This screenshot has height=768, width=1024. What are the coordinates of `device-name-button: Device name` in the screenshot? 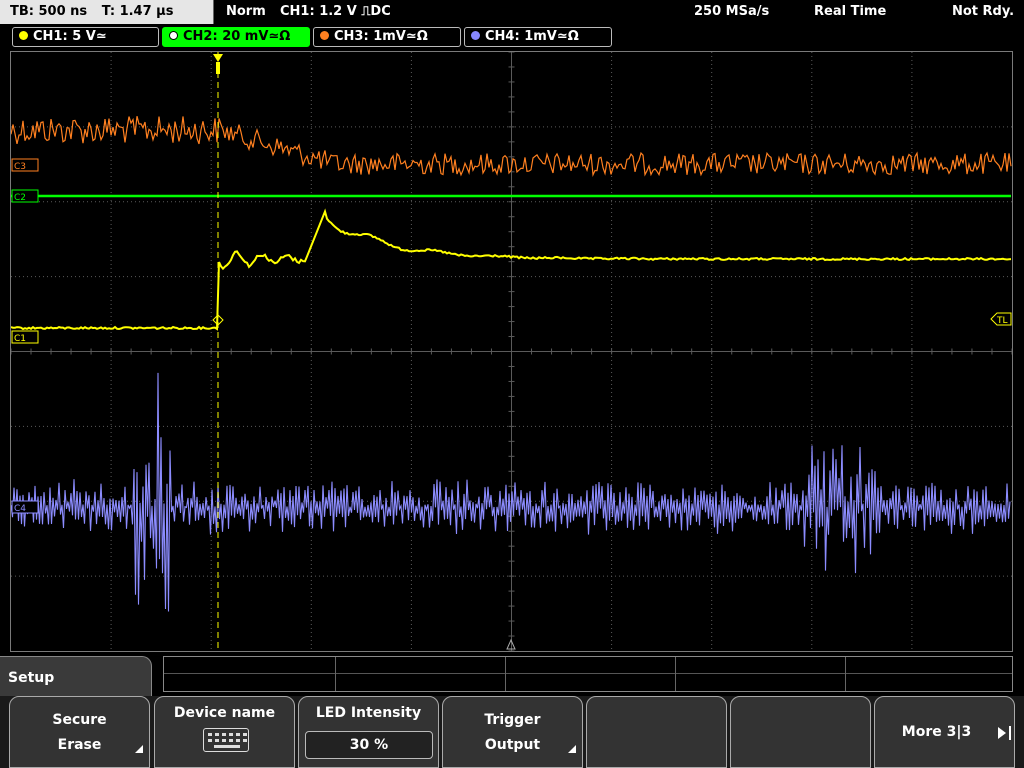 It's located at (224, 732).